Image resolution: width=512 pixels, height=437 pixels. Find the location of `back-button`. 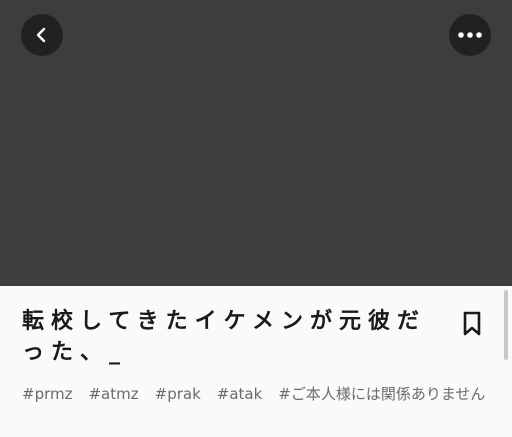

back-button is located at coordinates (42, 35).